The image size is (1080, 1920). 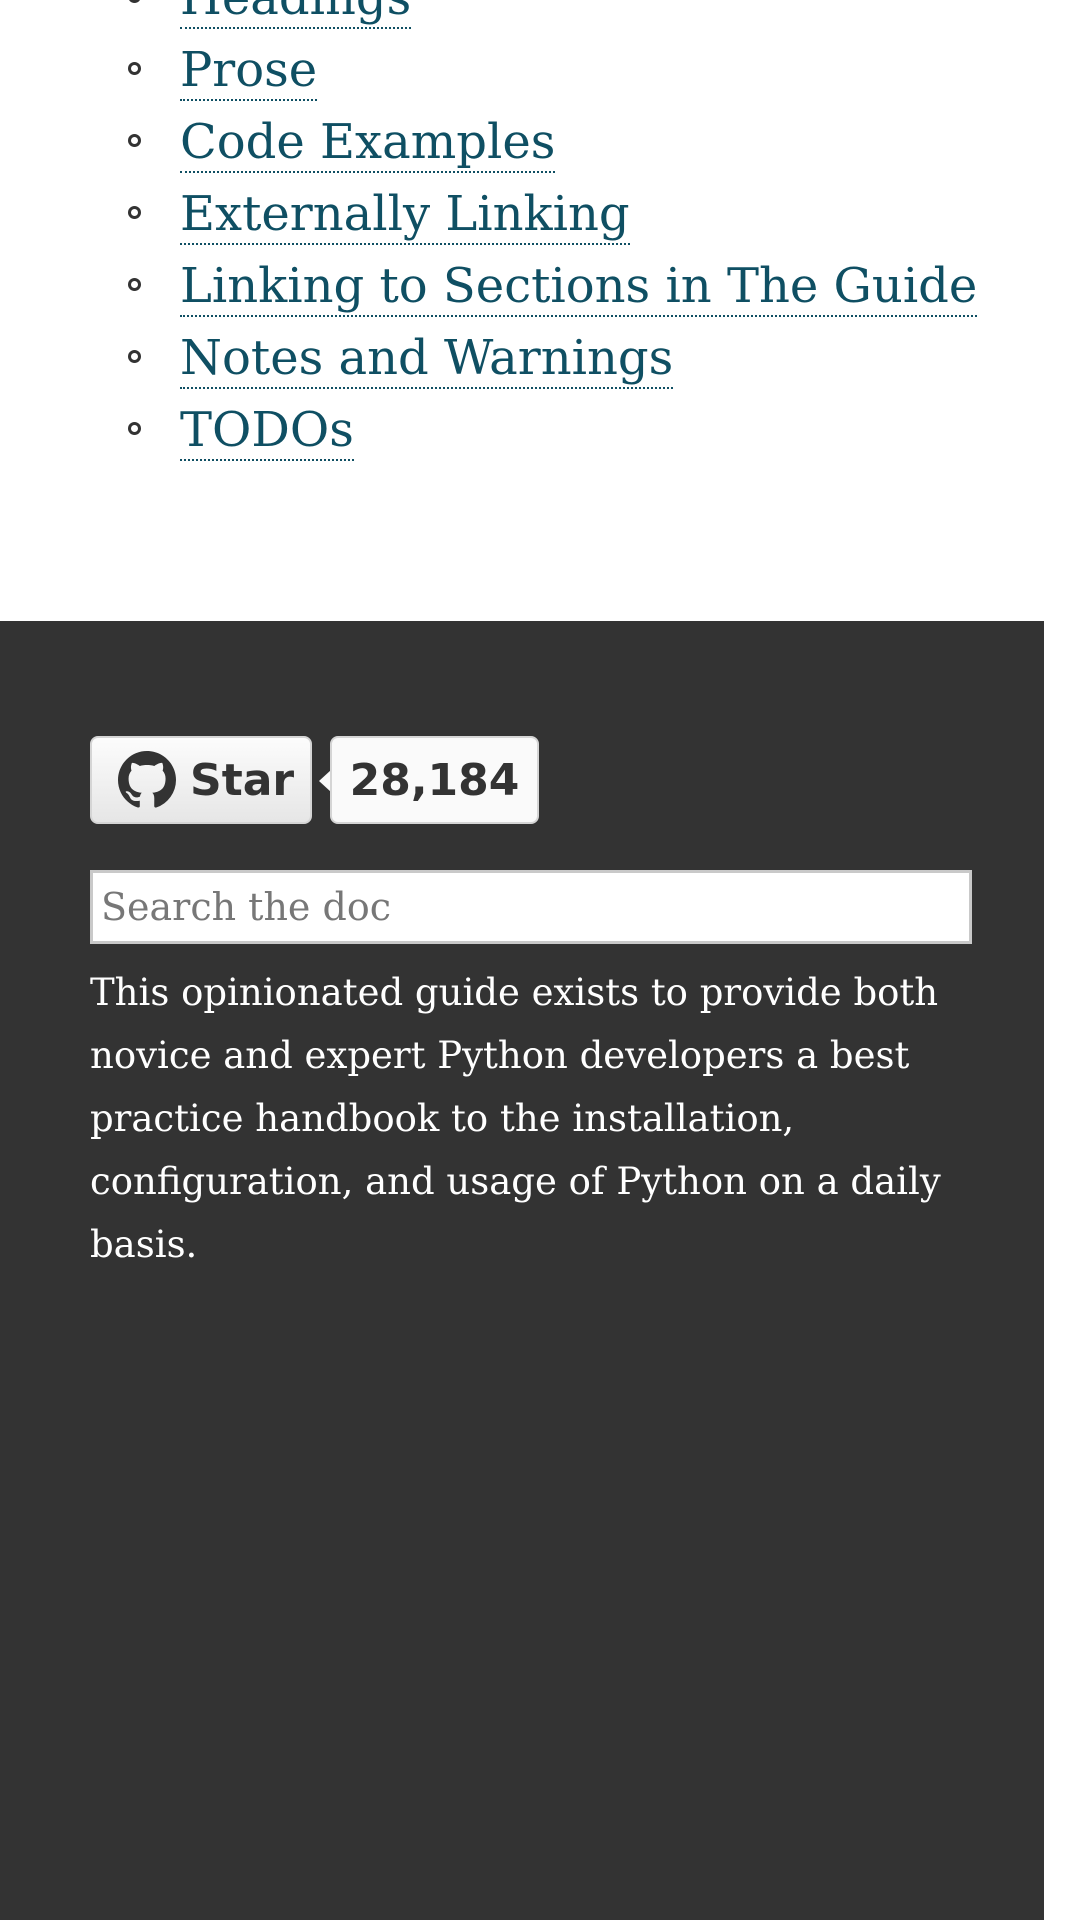 I want to click on star-label: Star, so click(x=242, y=780).